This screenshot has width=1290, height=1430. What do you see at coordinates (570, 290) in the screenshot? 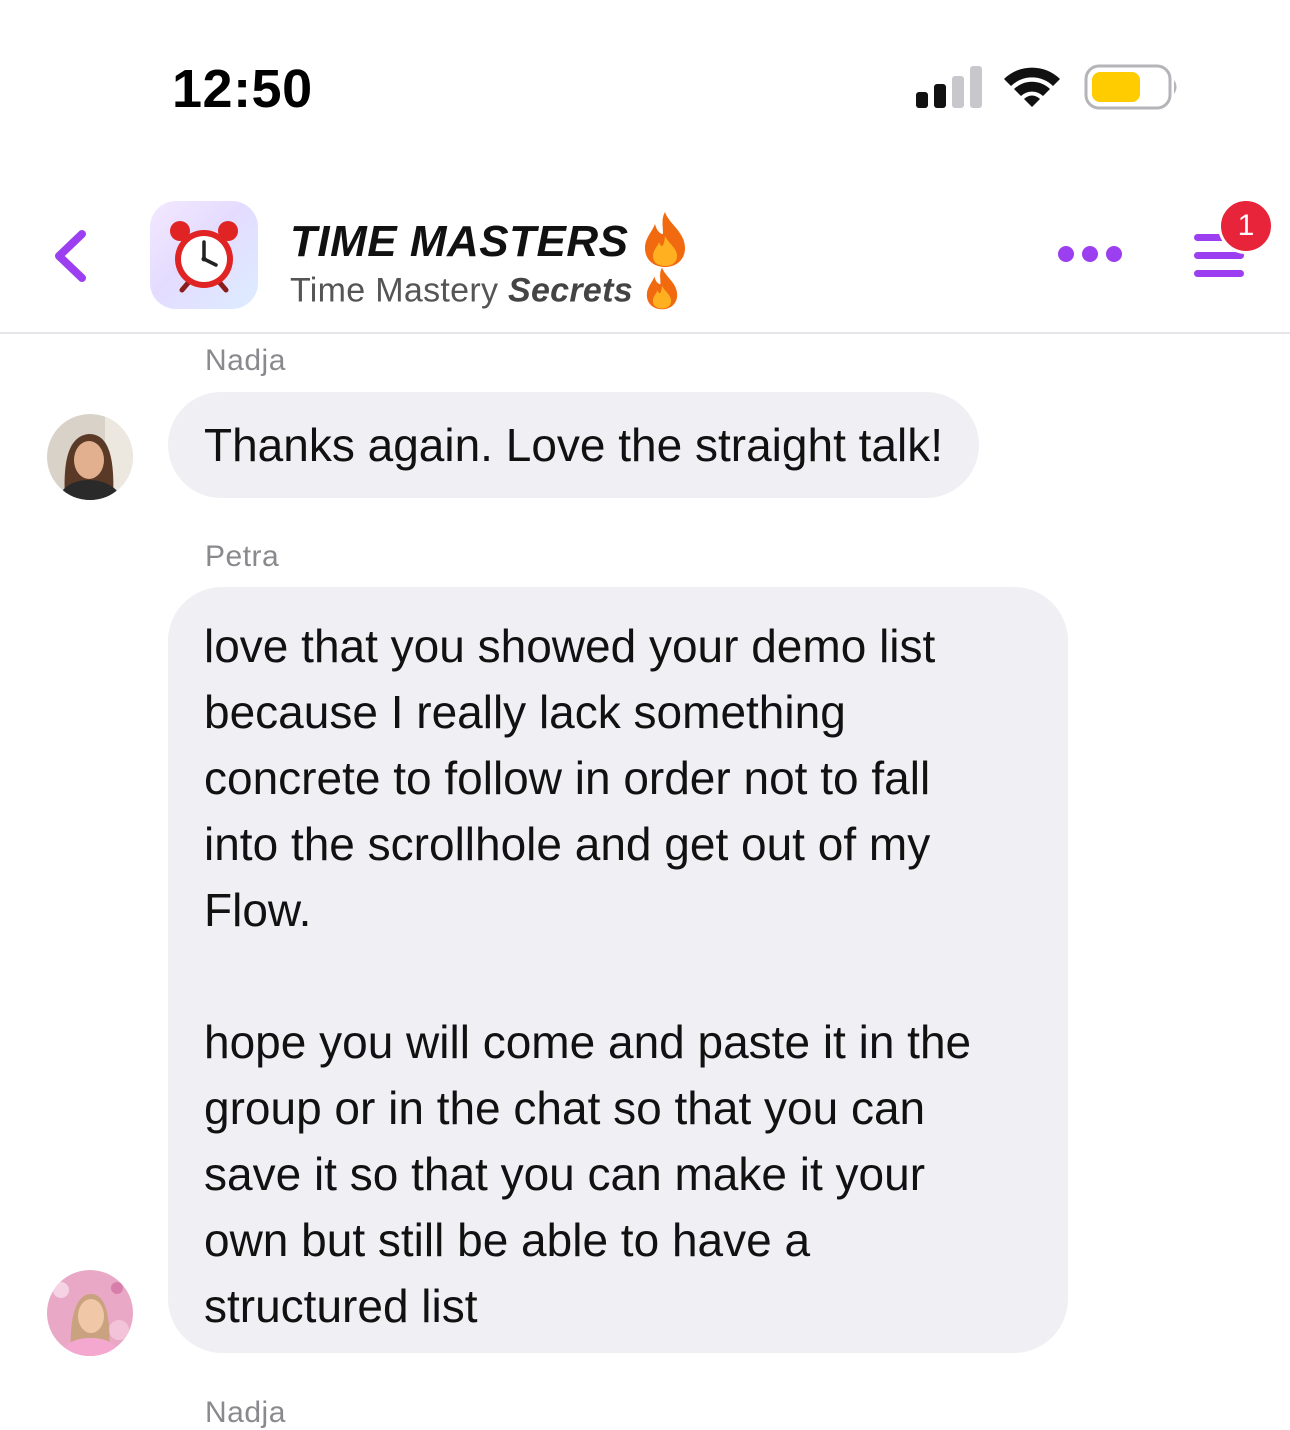
I see `subtitle-emphasis: Secrets` at bounding box center [570, 290].